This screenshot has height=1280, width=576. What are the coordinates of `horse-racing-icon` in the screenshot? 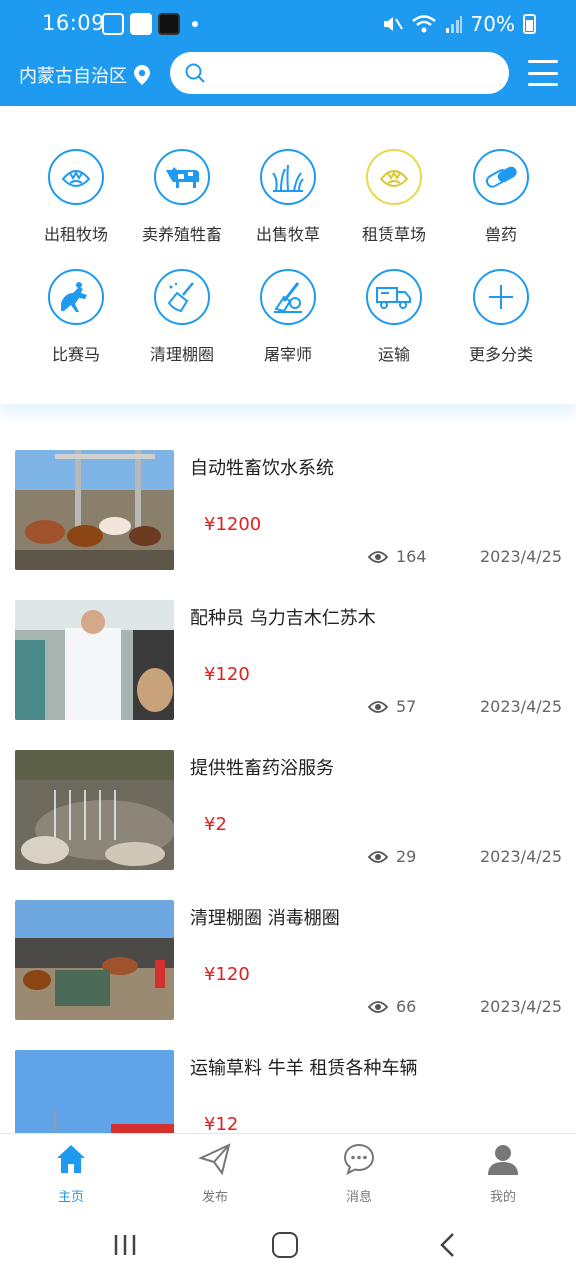 It's located at (74, 297).